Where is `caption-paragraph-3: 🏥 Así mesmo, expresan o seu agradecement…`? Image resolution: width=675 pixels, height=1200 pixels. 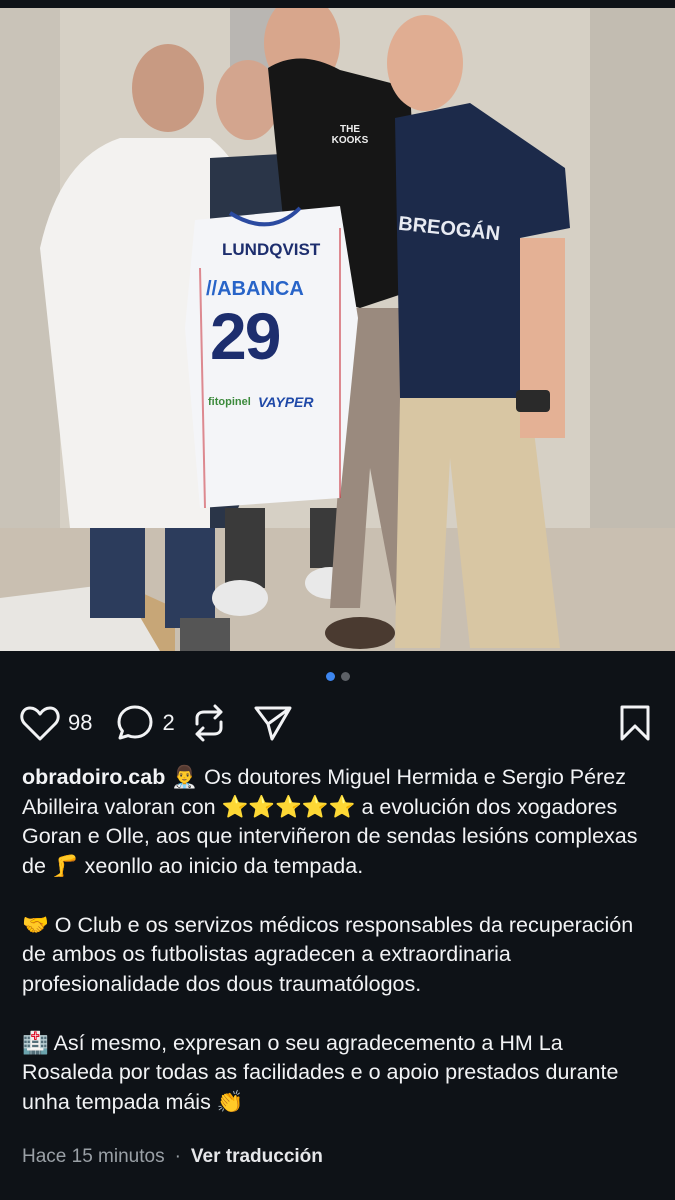
caption-paragraph-3: 🏥 Así mesmo, expresan o seu agradecement… is located at coordinates (337, 1073).